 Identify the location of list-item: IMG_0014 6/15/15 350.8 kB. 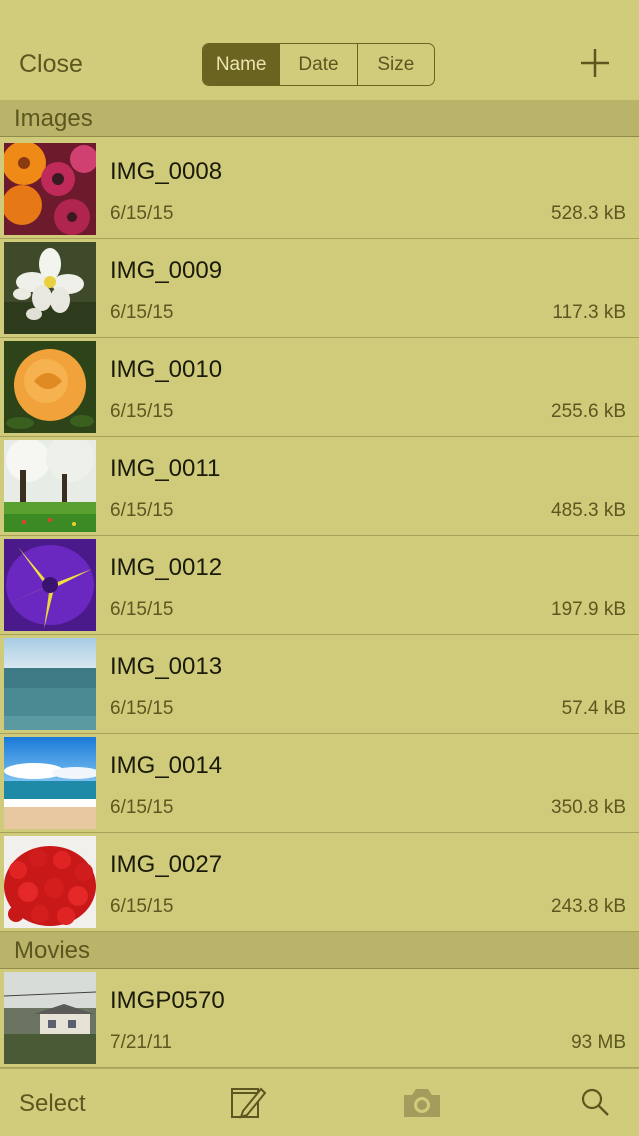
(319, 783).